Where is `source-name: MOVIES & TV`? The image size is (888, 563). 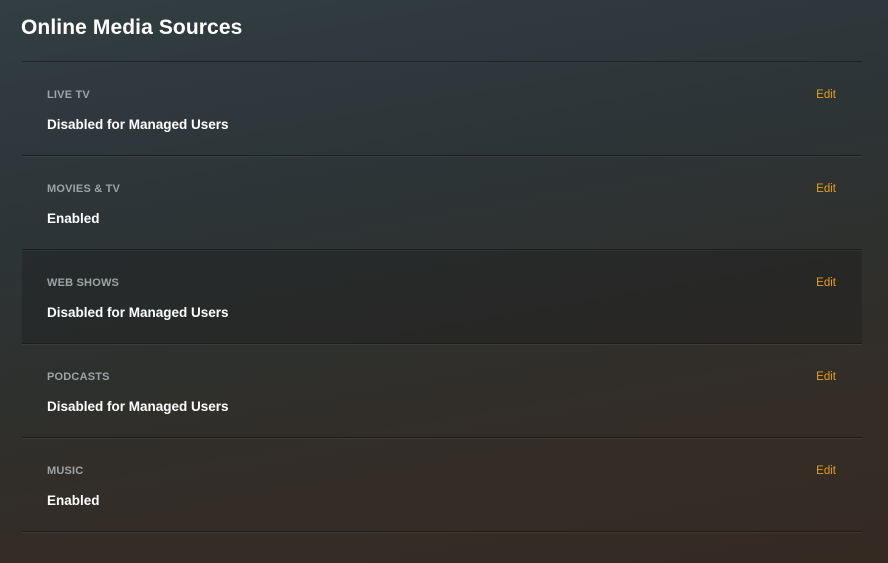 source-name: MOVIES & TV is located at coordinates (84, 189).